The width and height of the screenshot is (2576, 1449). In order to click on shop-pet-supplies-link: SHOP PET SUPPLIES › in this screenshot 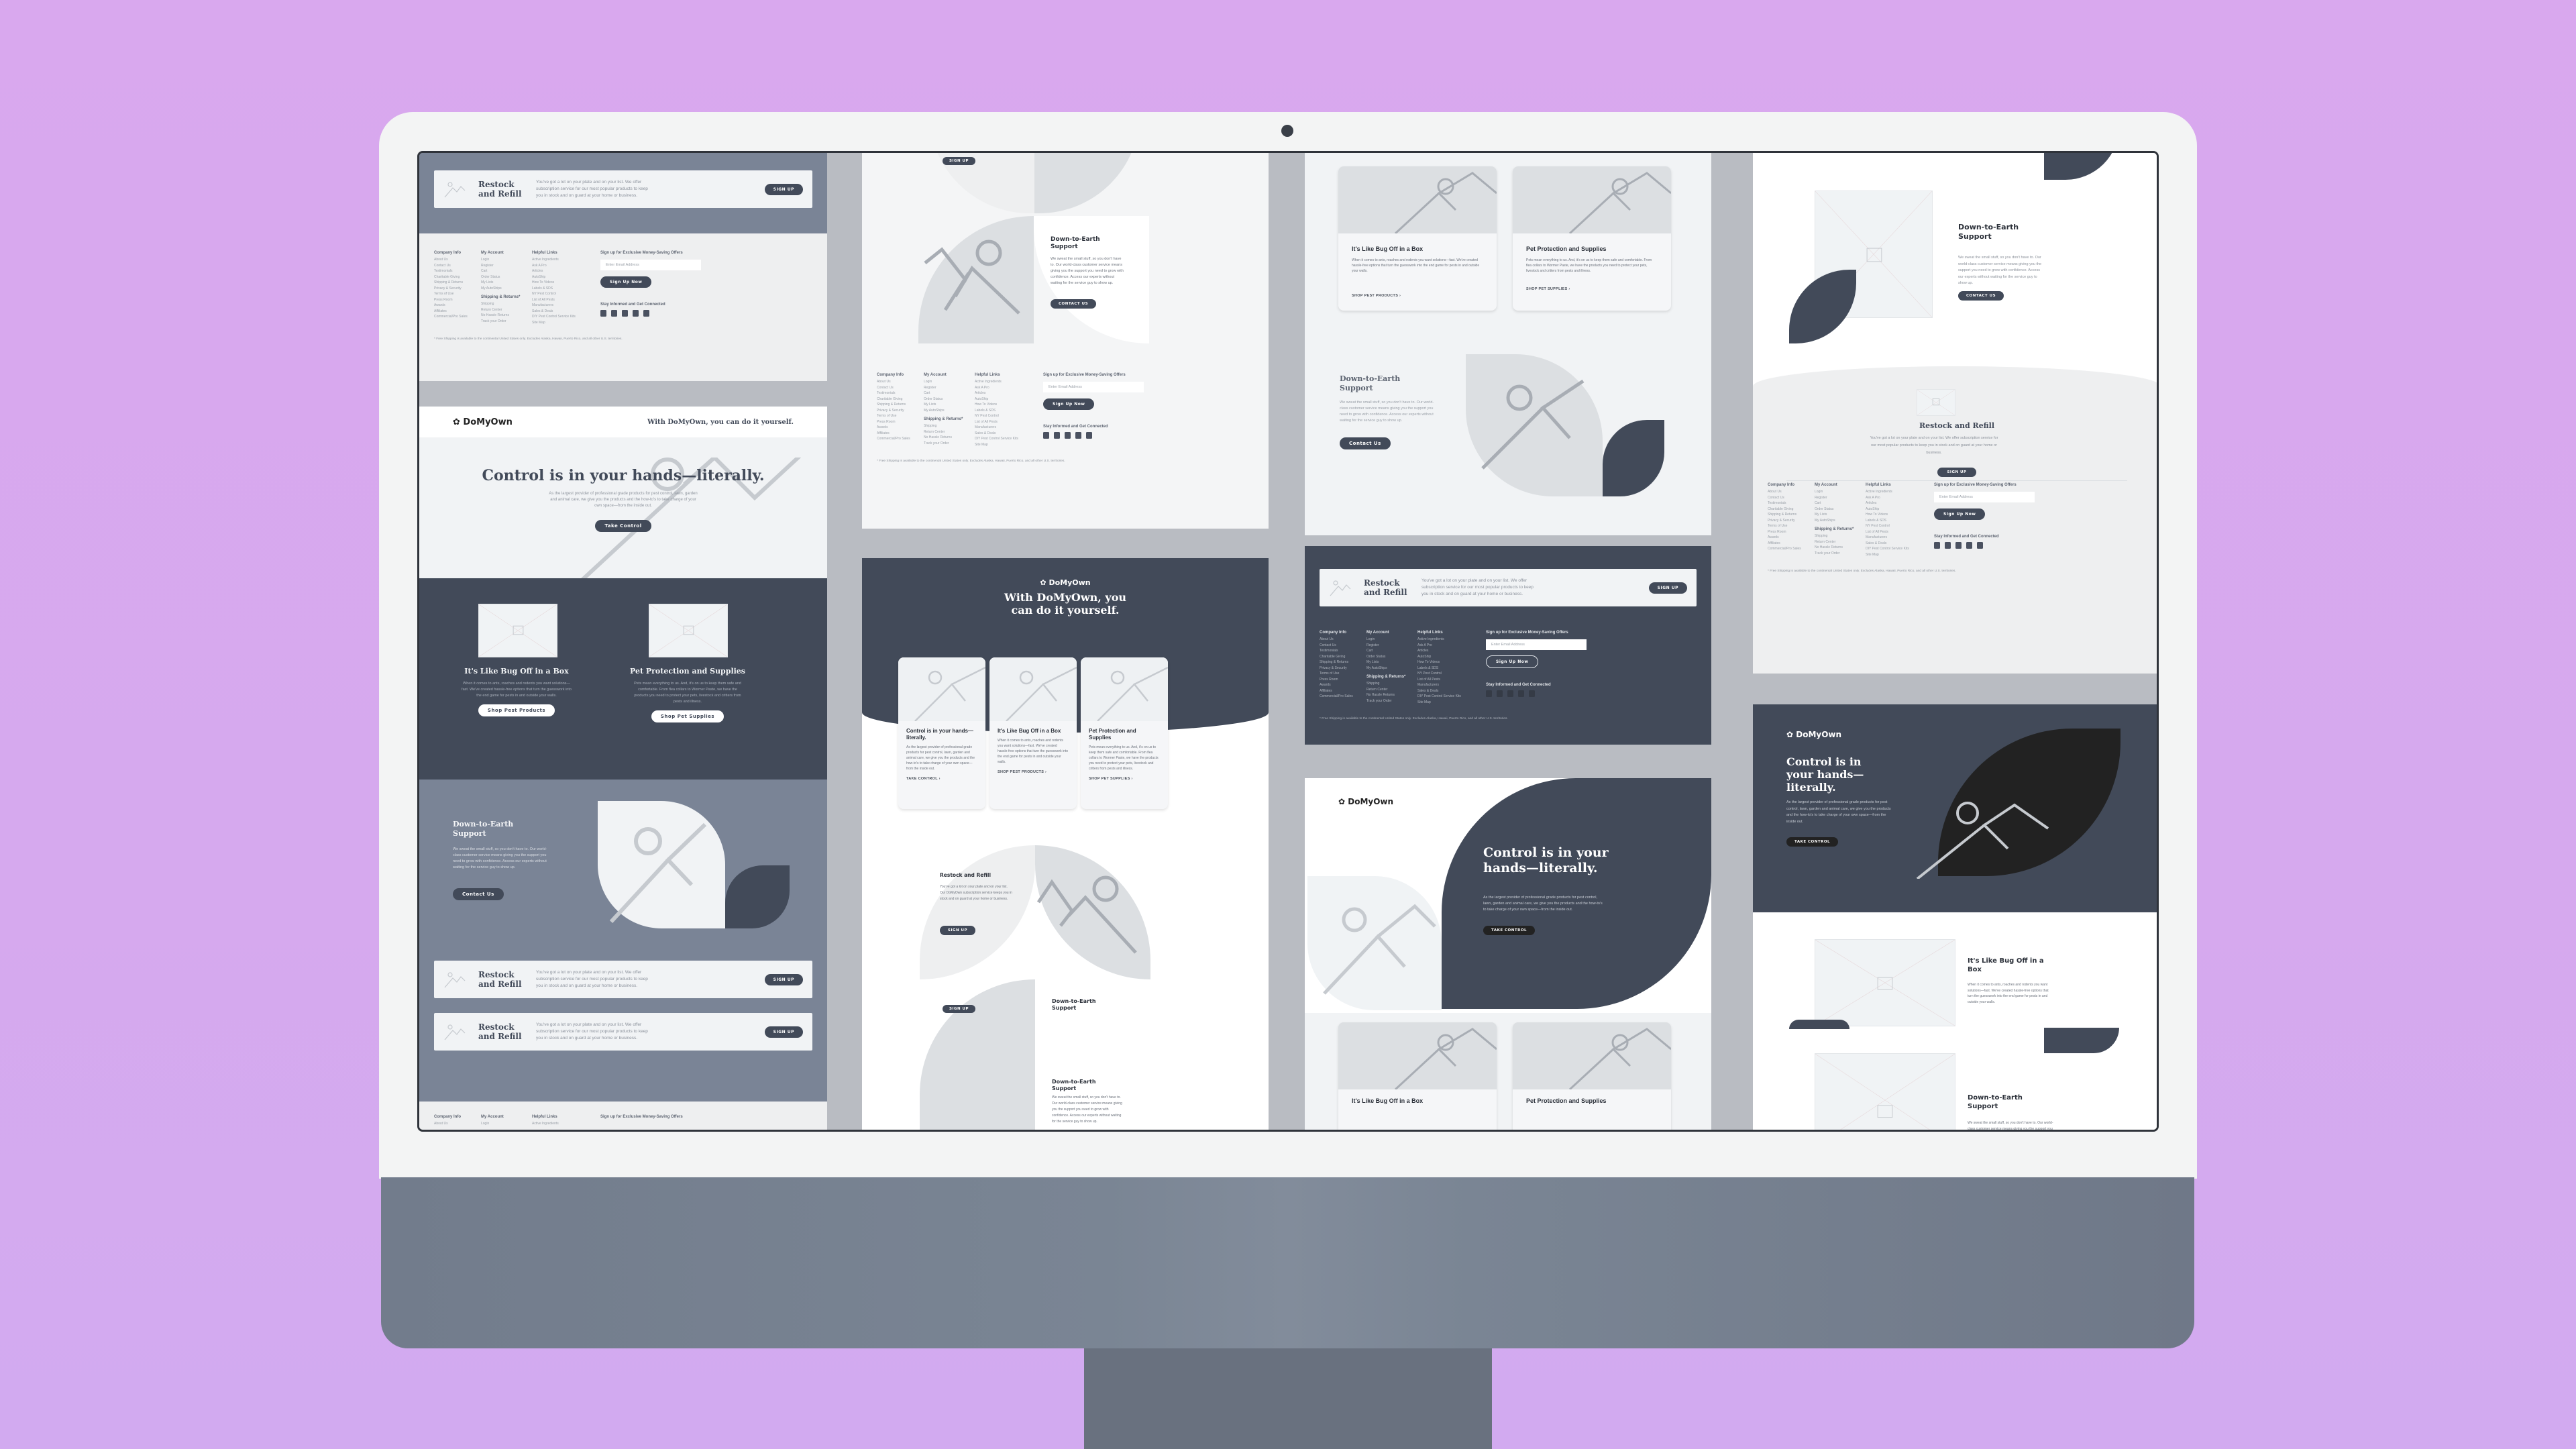, I will do `click(1124, 779)`.